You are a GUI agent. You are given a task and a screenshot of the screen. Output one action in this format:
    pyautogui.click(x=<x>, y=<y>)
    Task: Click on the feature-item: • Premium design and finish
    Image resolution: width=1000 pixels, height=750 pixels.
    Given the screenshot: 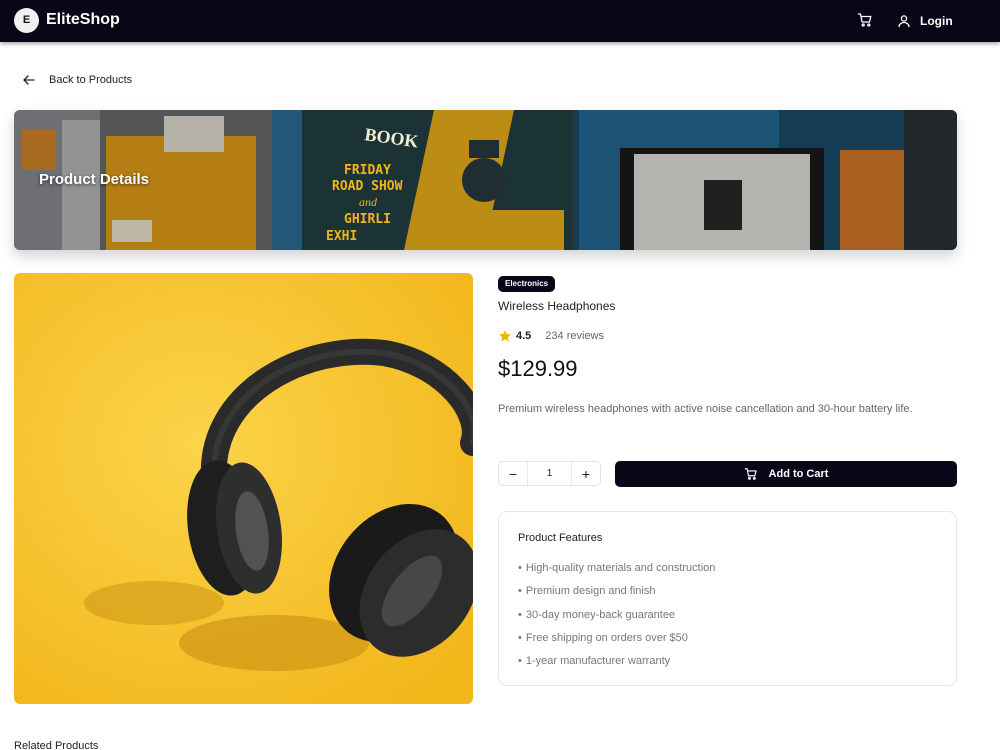 What is the action you would take?
    pyautogui.click(x=616, y=594)
    